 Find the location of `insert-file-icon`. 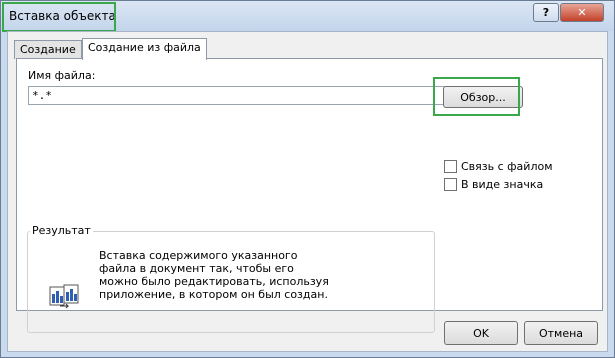

insert-file-icon is located at coordinates (65, 297).